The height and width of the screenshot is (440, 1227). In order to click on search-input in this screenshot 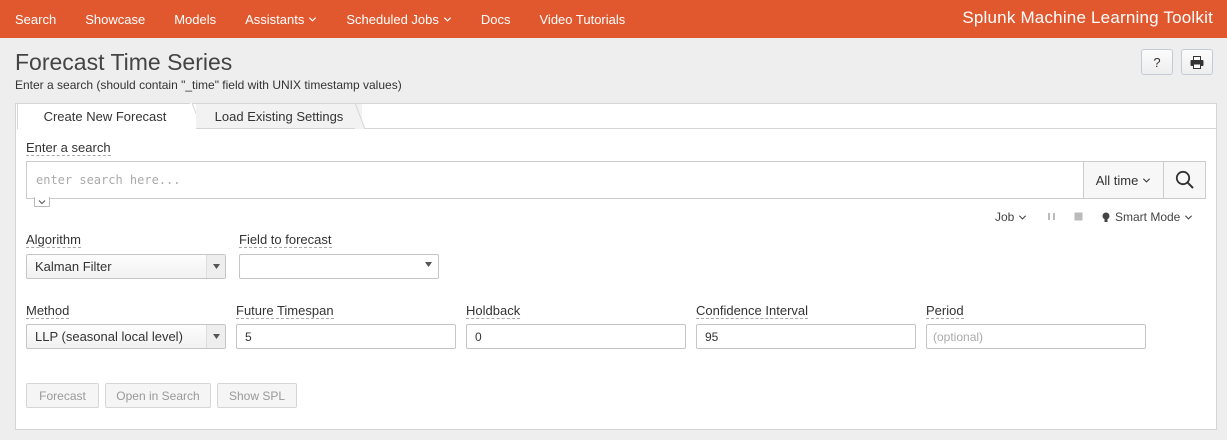, I will do `click(555, 180)`.